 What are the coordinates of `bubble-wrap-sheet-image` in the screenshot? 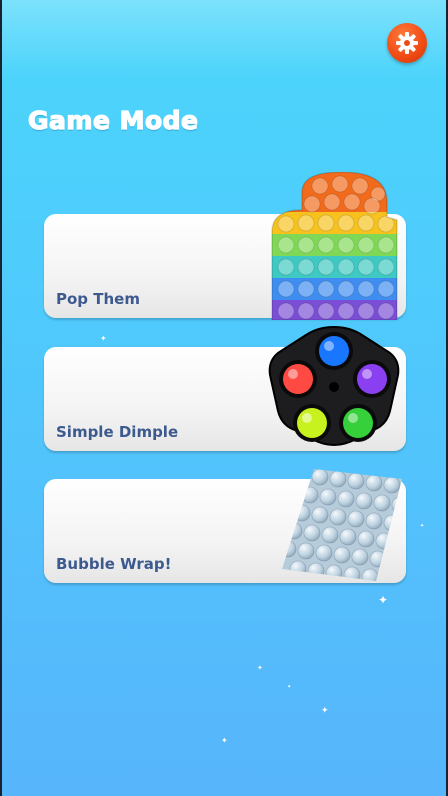 It's located at (342, 525).